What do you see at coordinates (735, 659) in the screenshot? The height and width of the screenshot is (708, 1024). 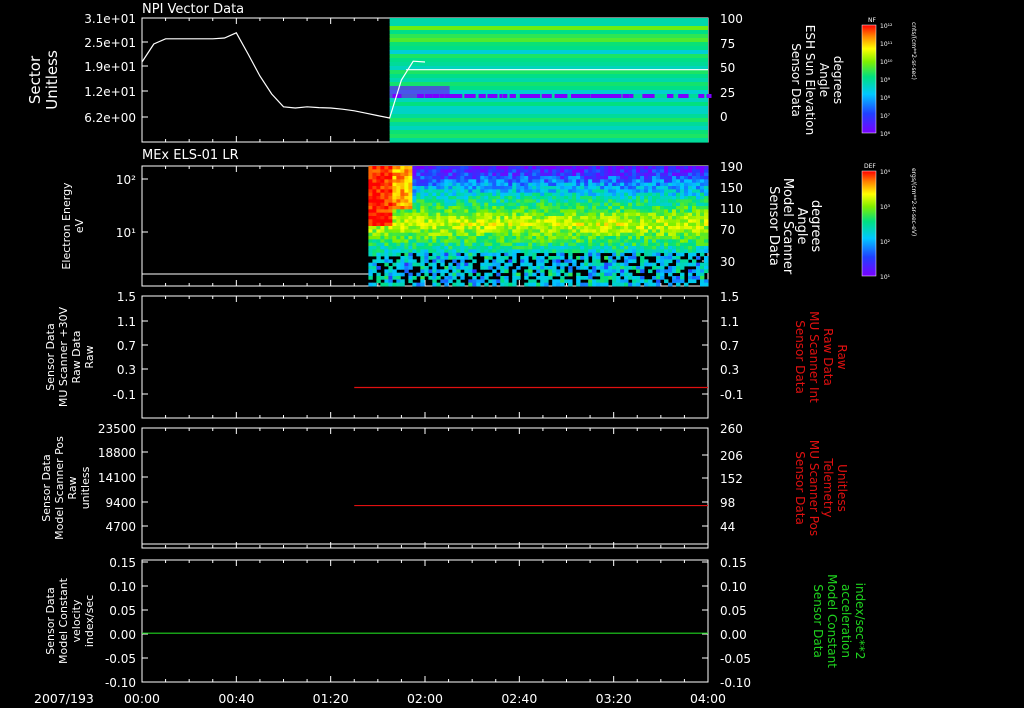 I see `right-tick-label: -0.05` at bounding box center [735, 659].